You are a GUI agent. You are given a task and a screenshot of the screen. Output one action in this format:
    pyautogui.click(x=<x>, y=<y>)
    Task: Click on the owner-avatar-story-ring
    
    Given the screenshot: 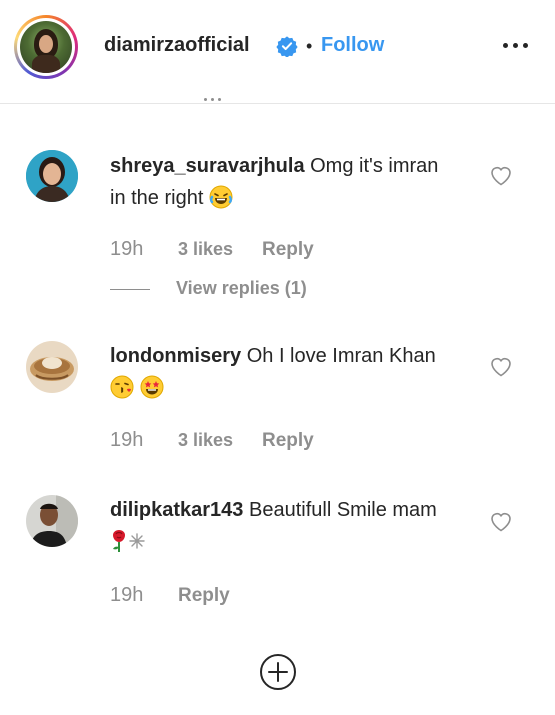 What is the action you would take?
    pyautogui.click(x=46, y=47)
    